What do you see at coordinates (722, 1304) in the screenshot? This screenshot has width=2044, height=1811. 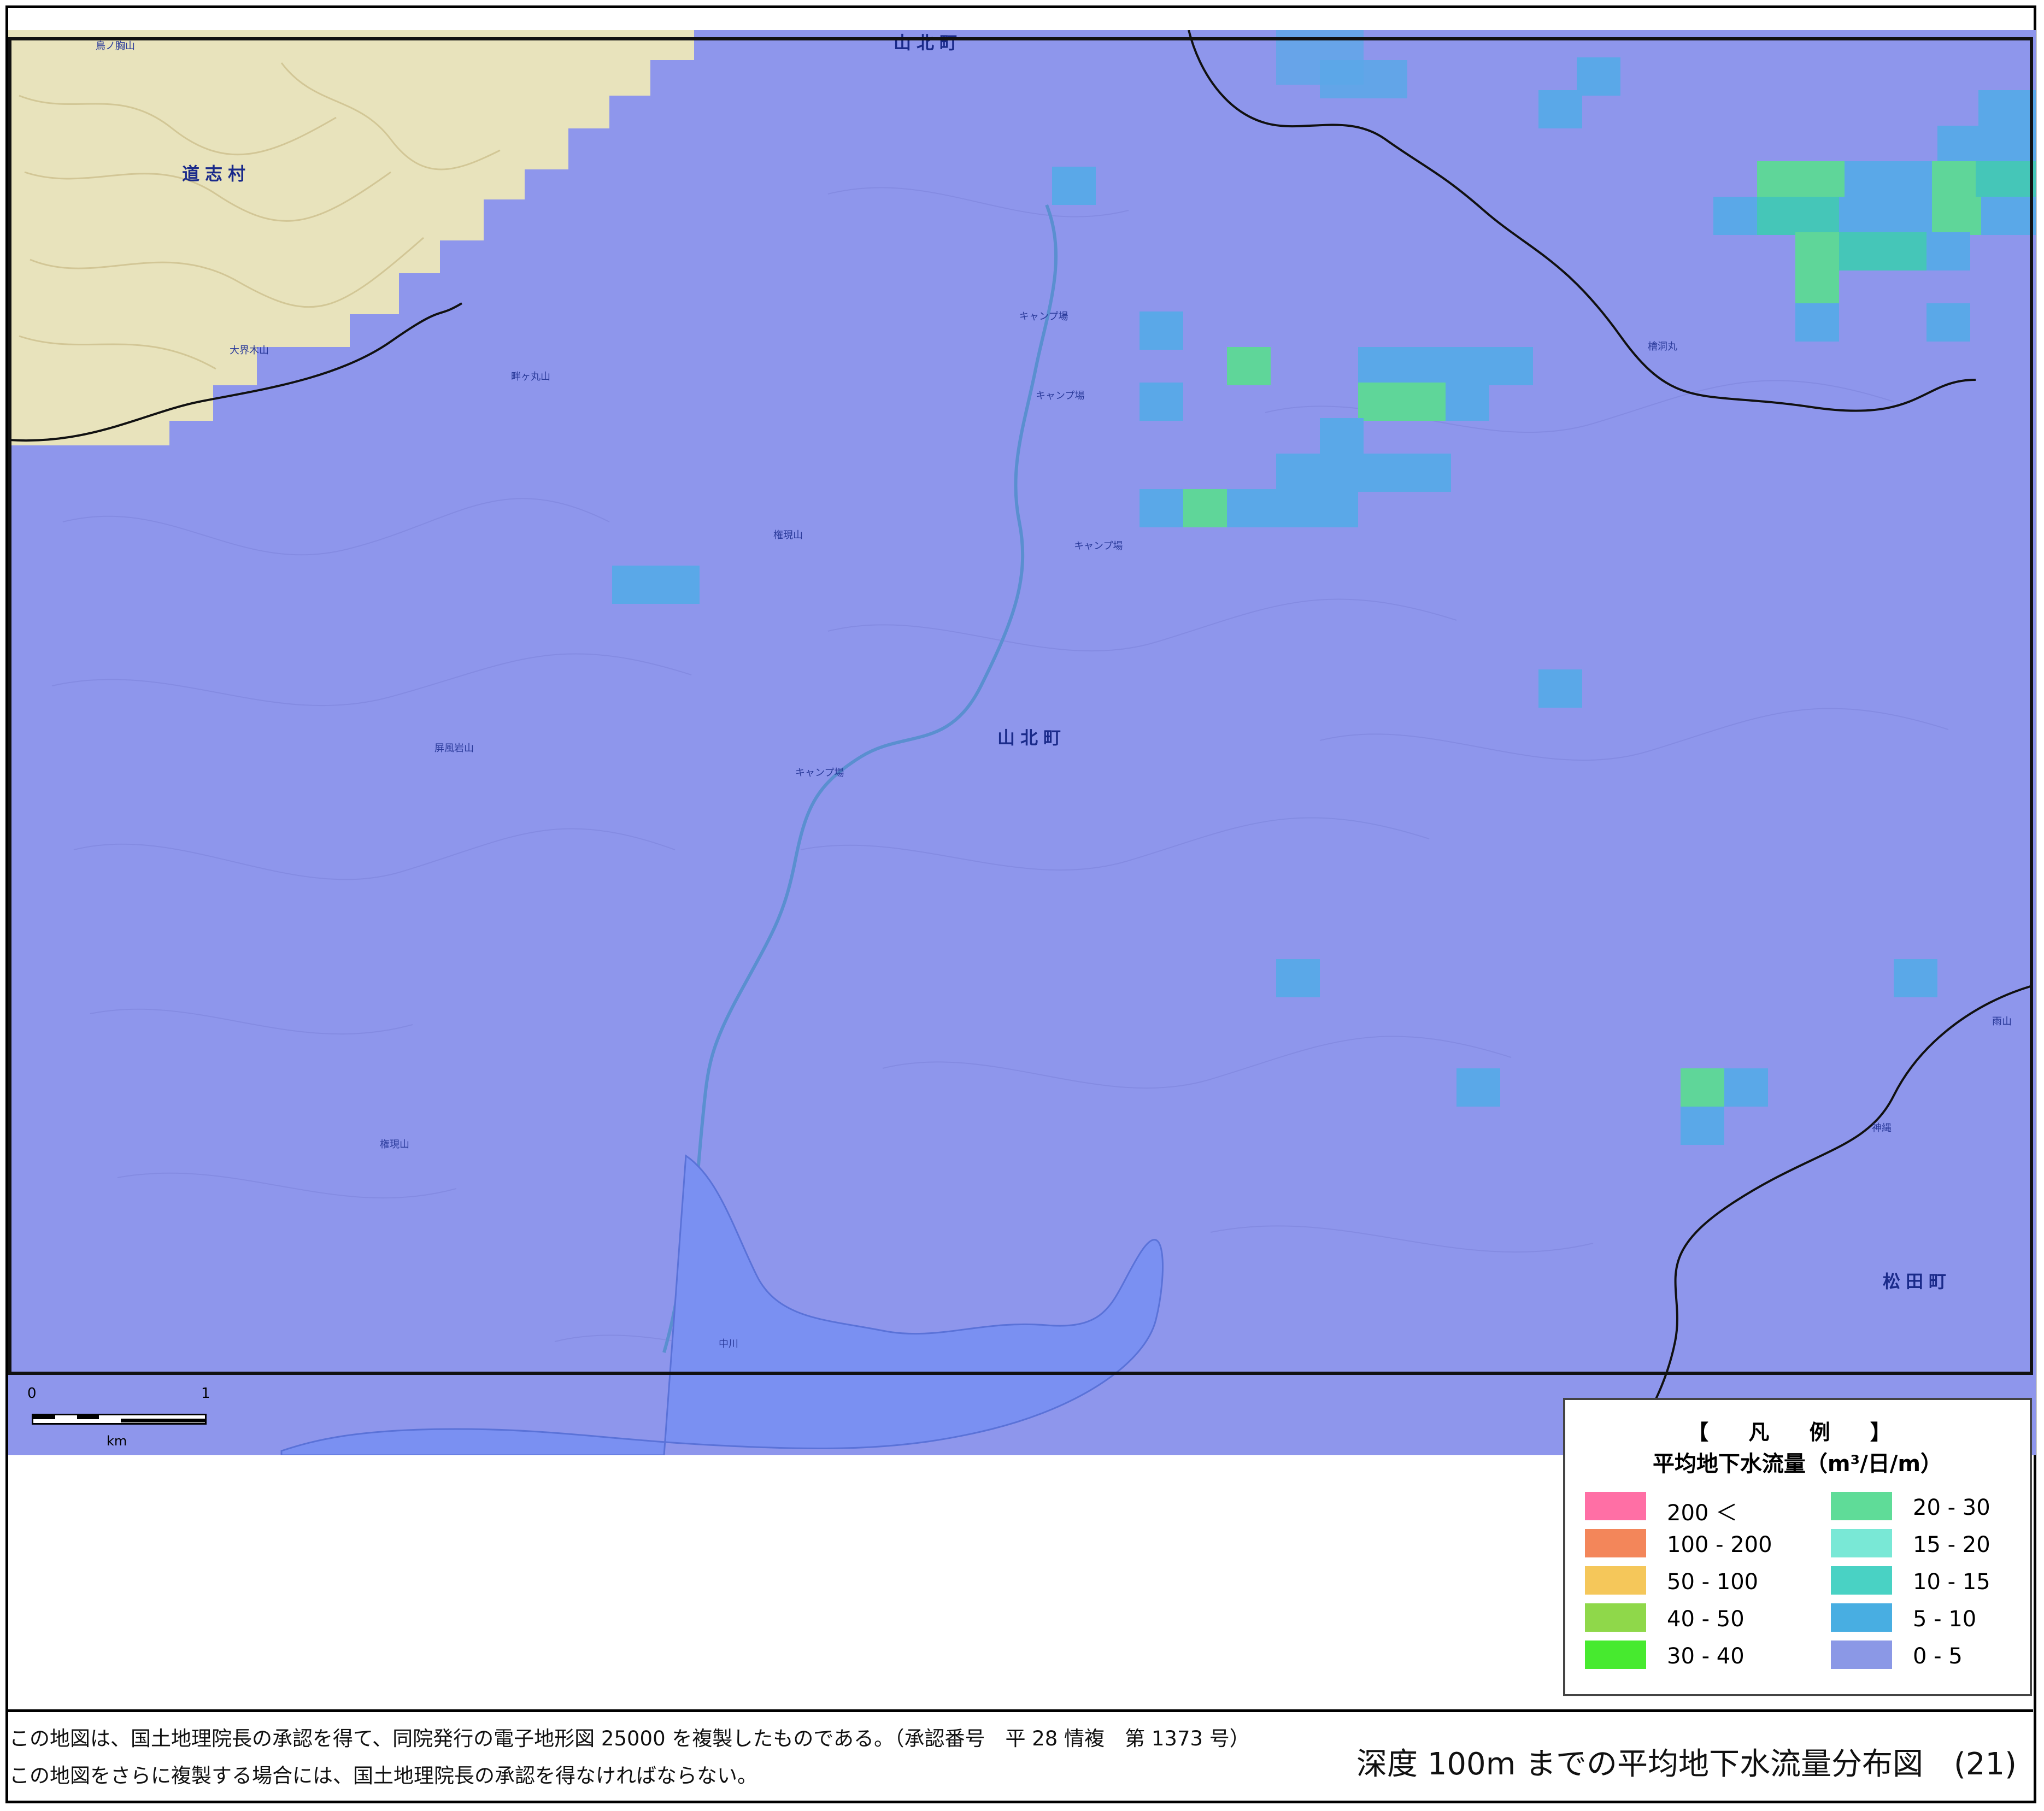 I see `reservoir` at bounding box center [722, 1304].